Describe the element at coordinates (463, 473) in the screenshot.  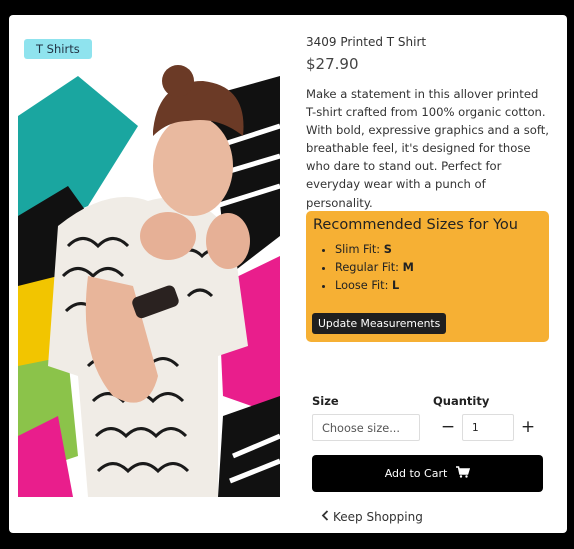
I see `cart-icon` at that location.